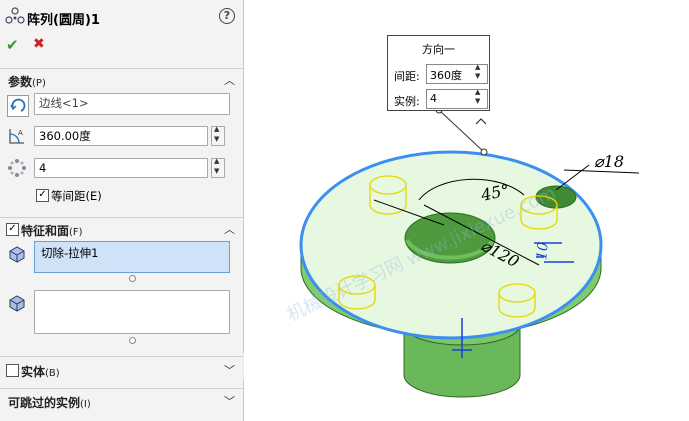 This screenshot has height=421, width=689. What do you see at coordinates (49, 403) in the screenshot?
I see `skip-instances-label: 可跳过的实例(I)` at bounding box center [49, 403].